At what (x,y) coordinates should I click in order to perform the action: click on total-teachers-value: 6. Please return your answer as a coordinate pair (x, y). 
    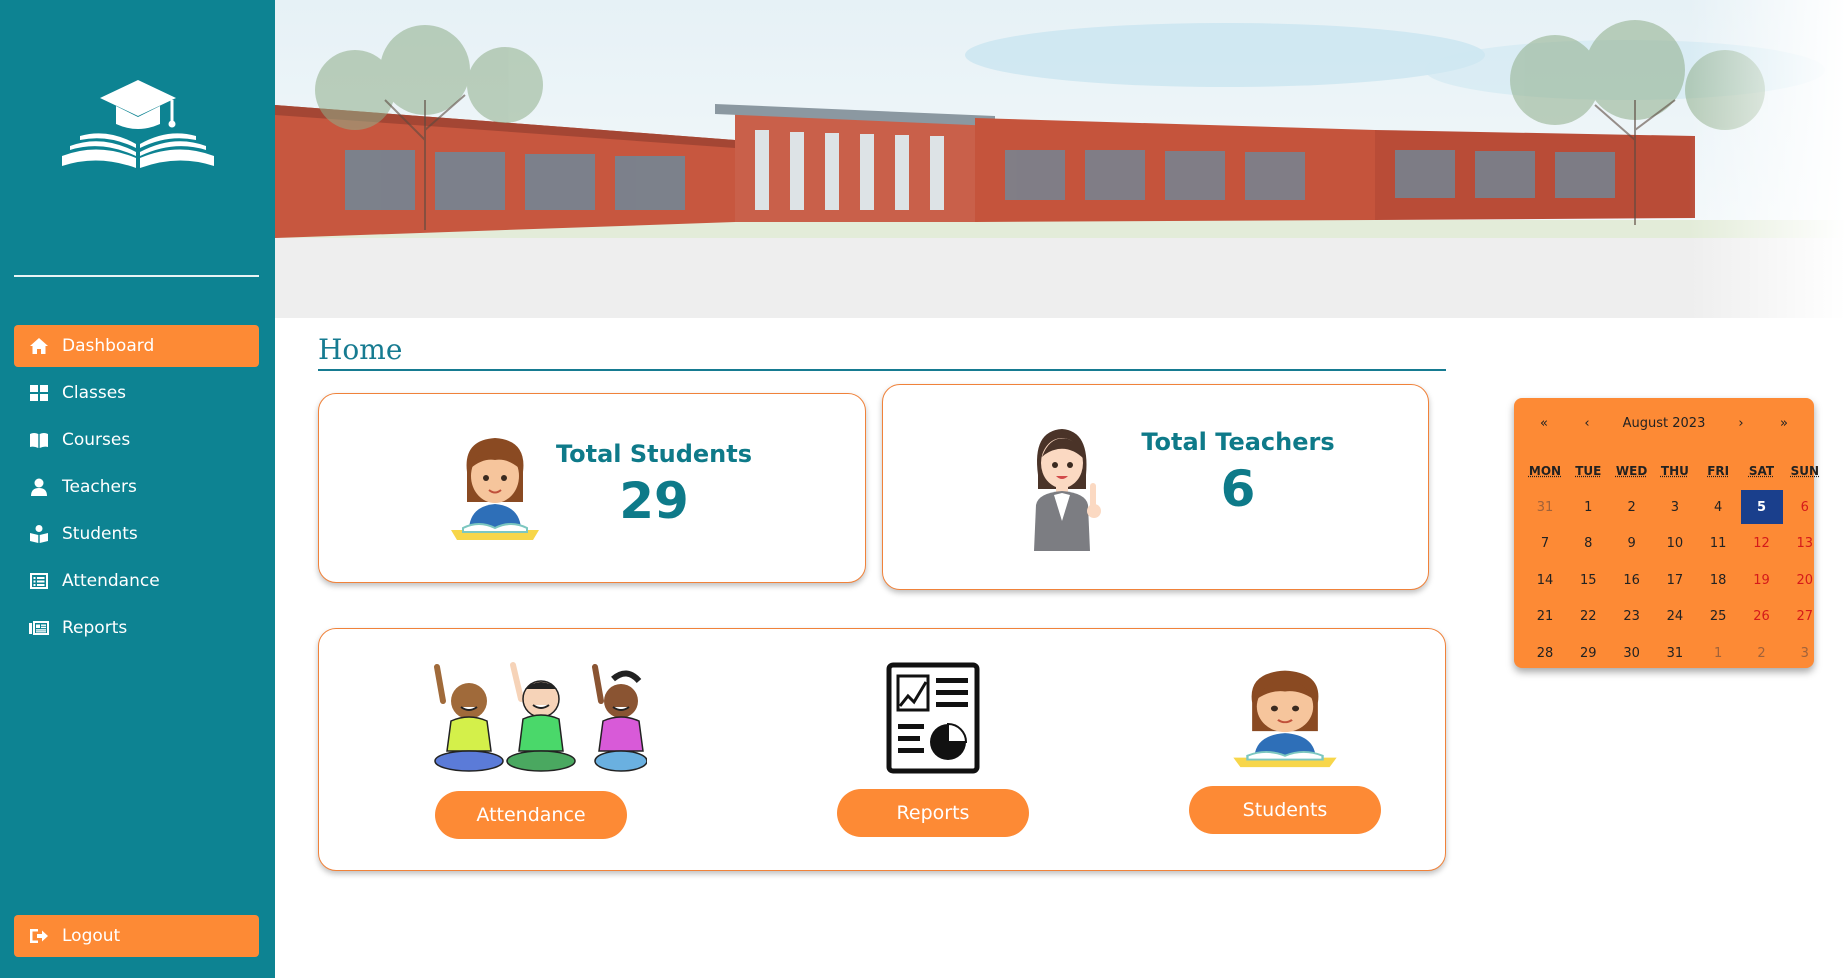
    Looking at the image, I should click on (1238, 489).